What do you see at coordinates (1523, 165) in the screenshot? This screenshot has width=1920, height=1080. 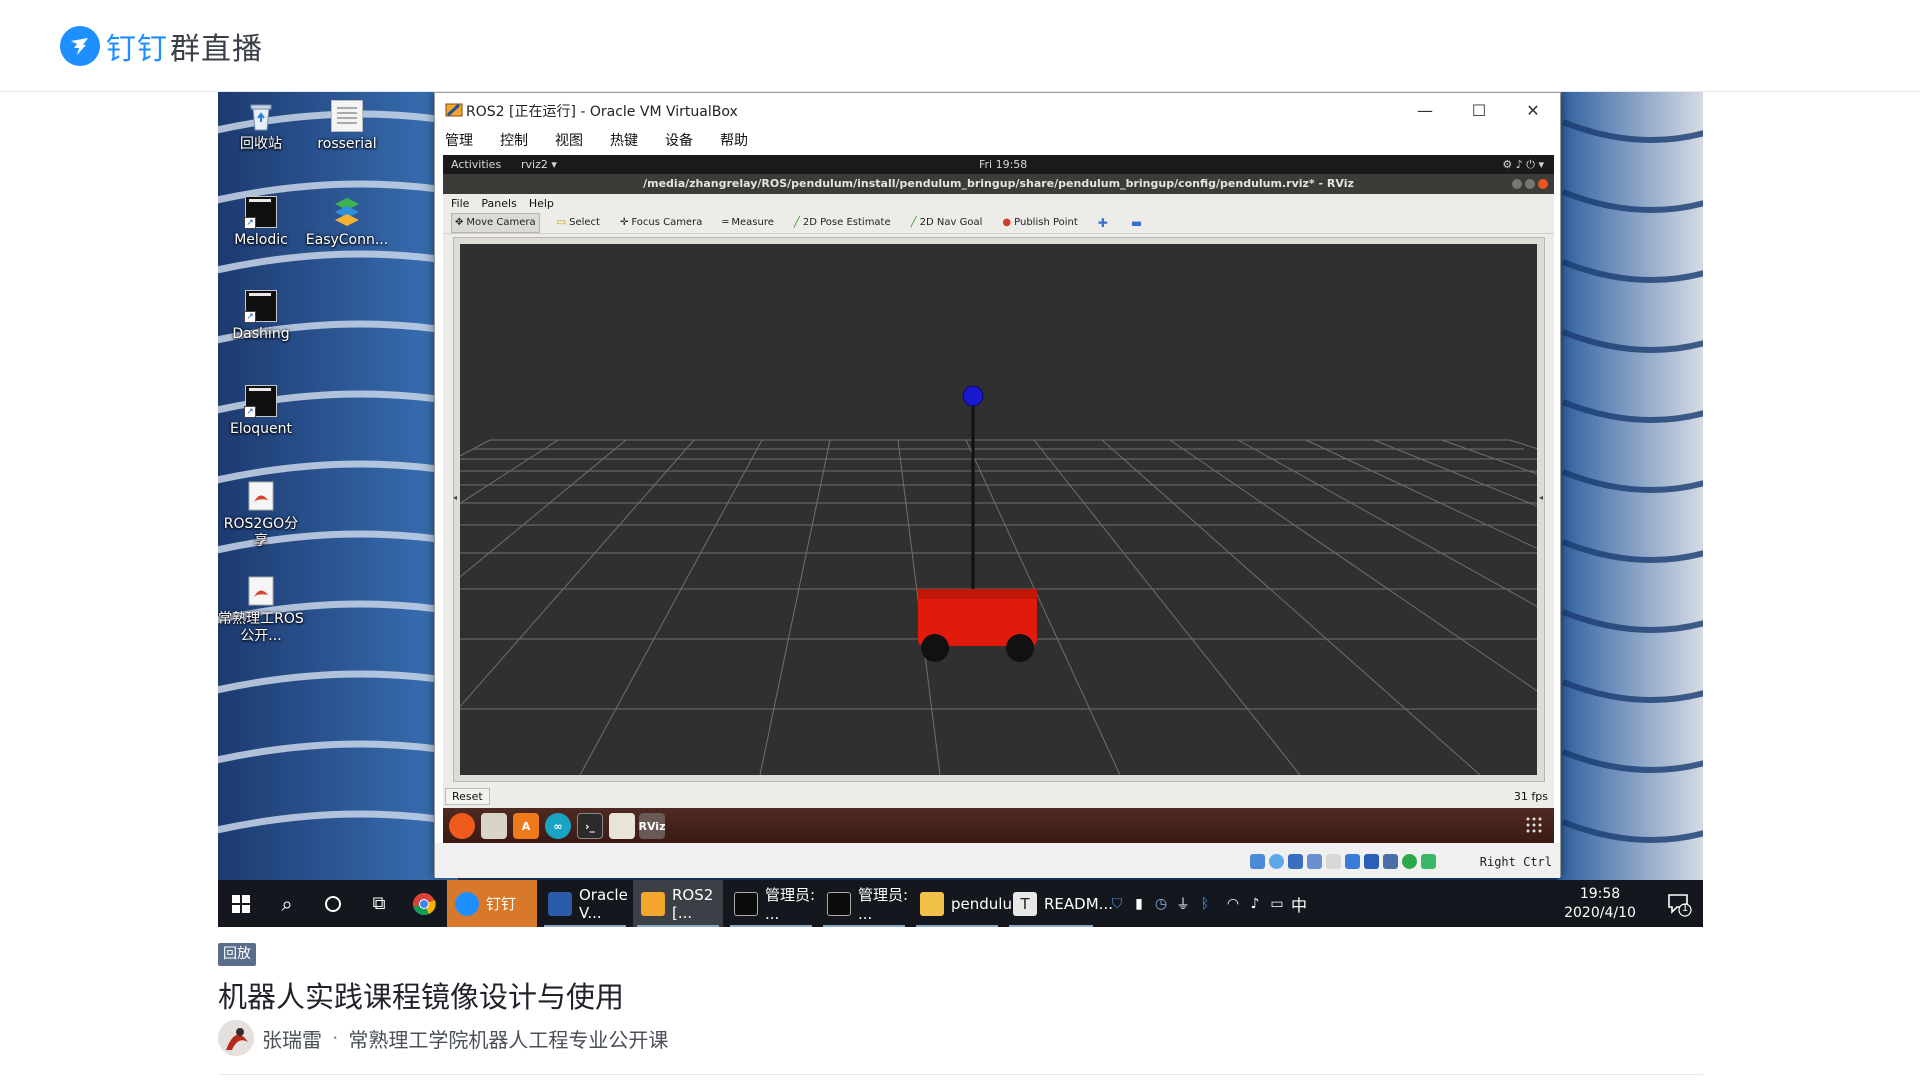 I see `system-menu-icon: ⚙ ♪ ⏻ ▾` at bounding box center [1523, 165].